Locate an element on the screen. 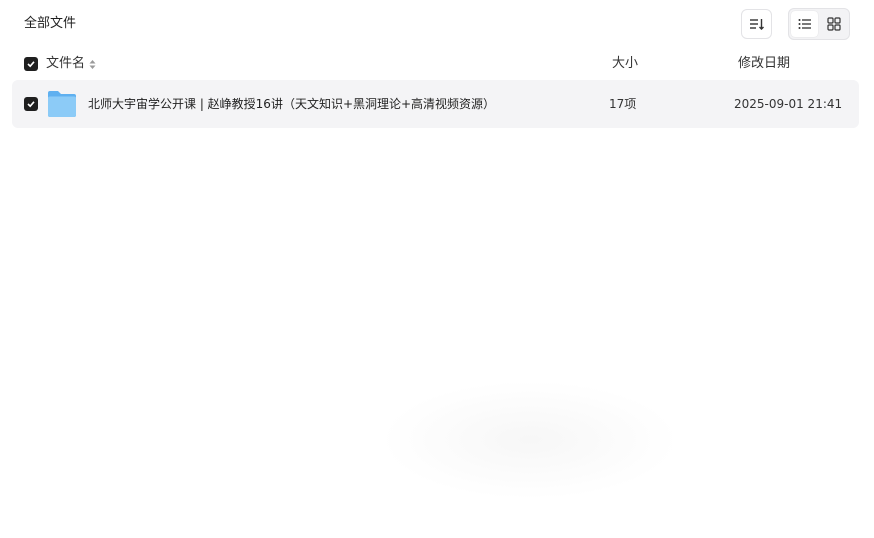 This screenshot has width=874, height=538. file-name: 北师大宇宙学公开课 | 赵峥教授16讲（天文知识+黑洞理论+高清视频资源） is located at coordinates (291, 104).